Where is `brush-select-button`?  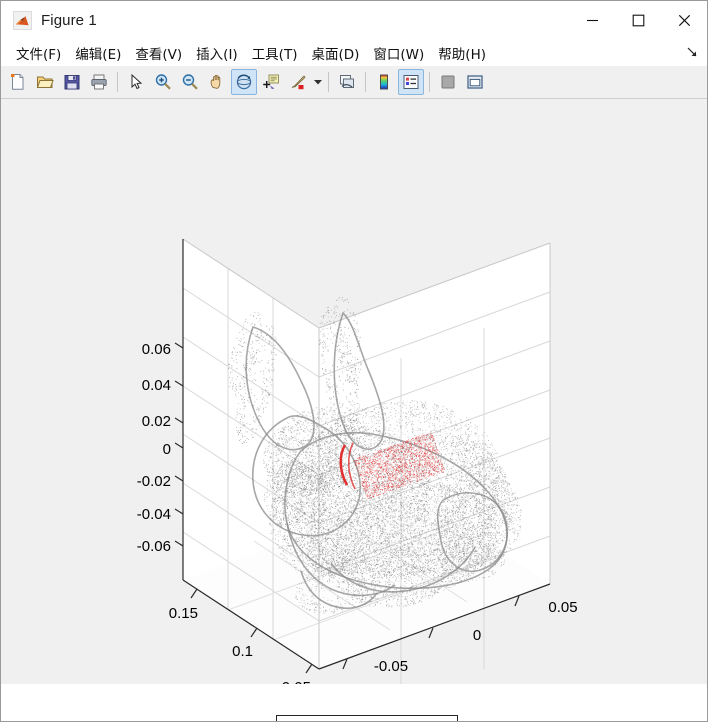
brush-select-button is located at coordinates (298, 82).